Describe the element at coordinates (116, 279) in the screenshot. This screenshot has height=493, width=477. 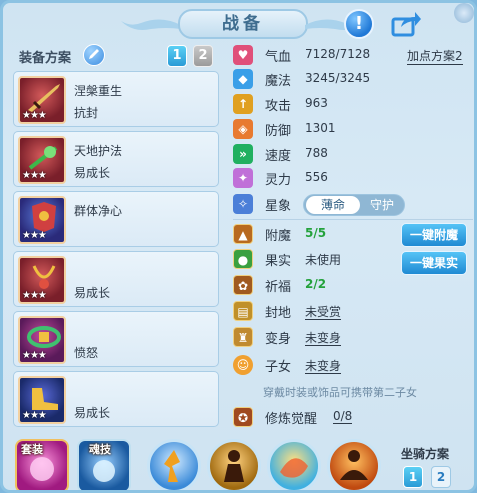
I see `equip-slot-necklace: ★★★ 易成长` at that location.